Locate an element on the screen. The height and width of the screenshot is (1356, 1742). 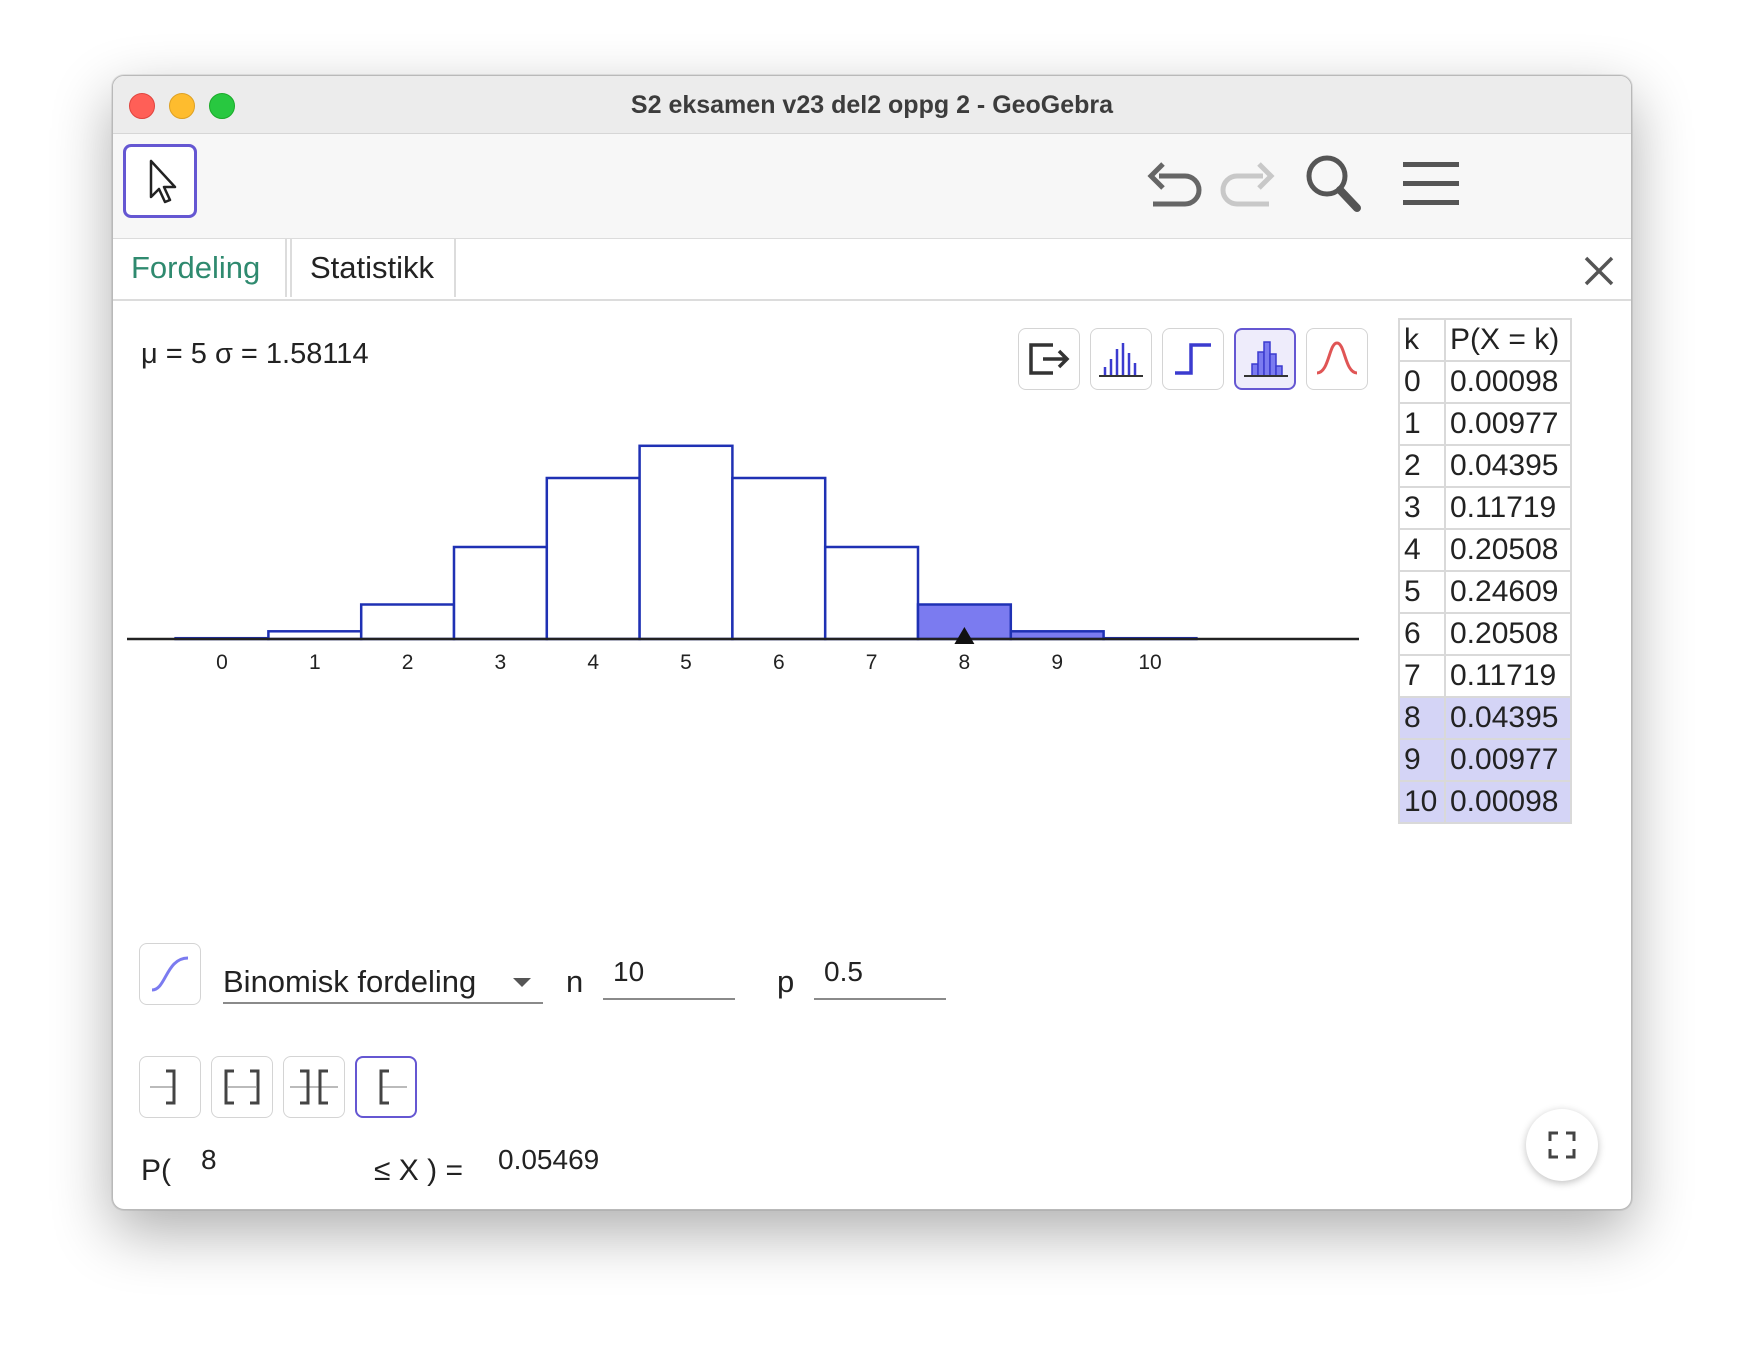
lower-bound-input: 8 is located at coordinates (209, 1160).